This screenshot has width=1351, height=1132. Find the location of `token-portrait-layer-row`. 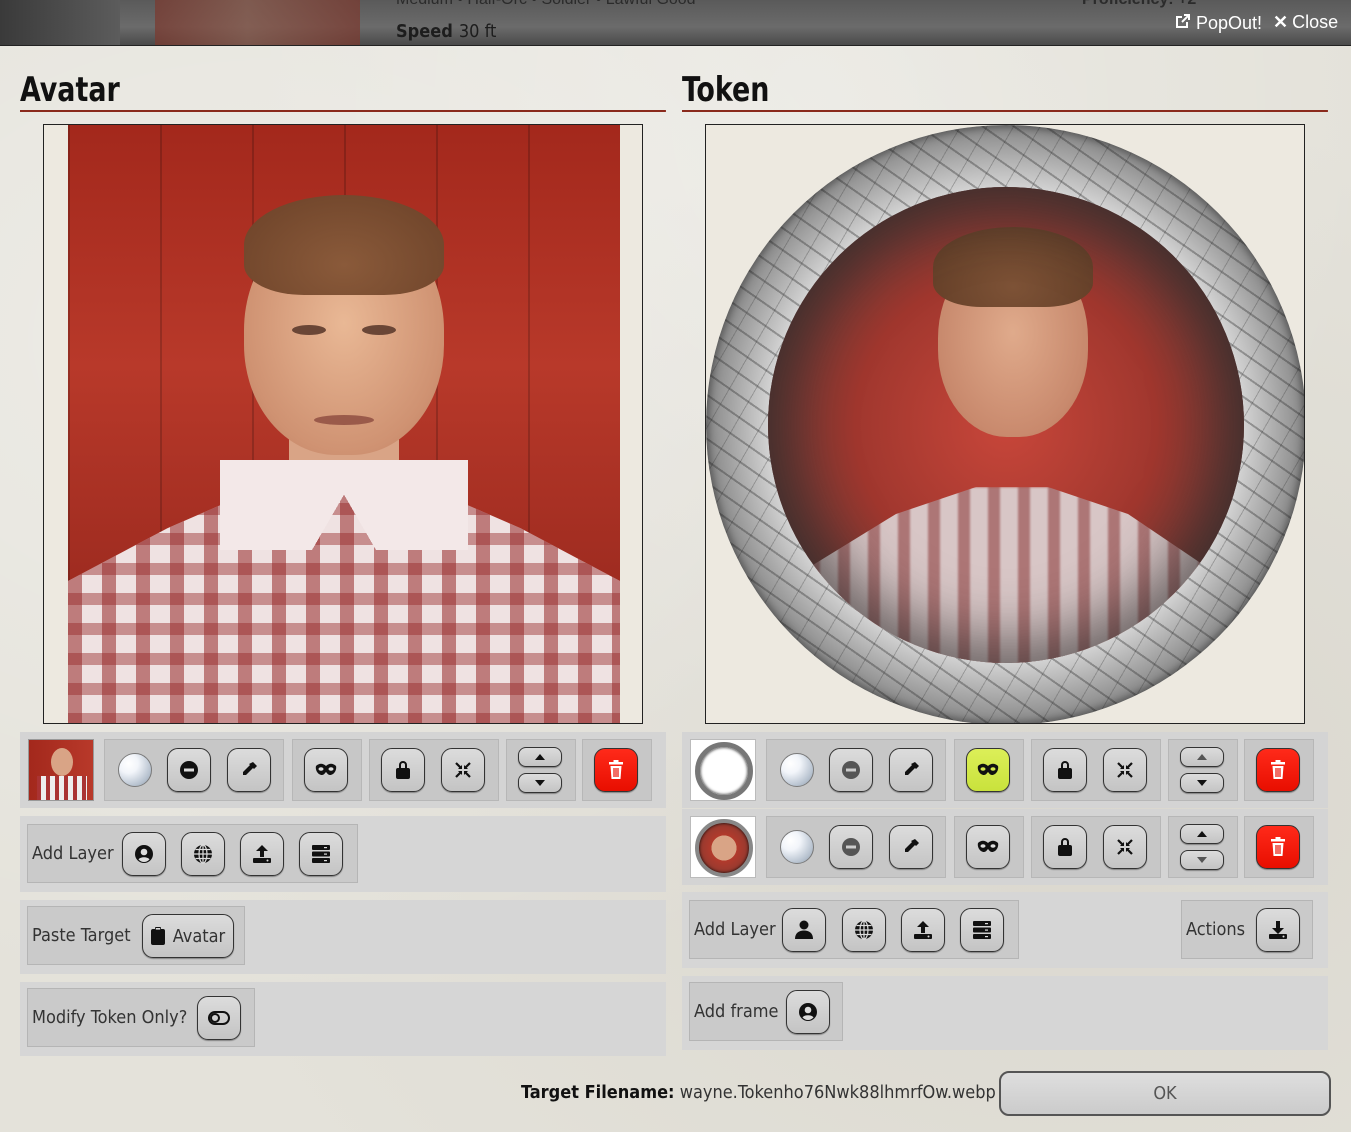

token-portrait-layer-row is located at coordinates (1005, 847).